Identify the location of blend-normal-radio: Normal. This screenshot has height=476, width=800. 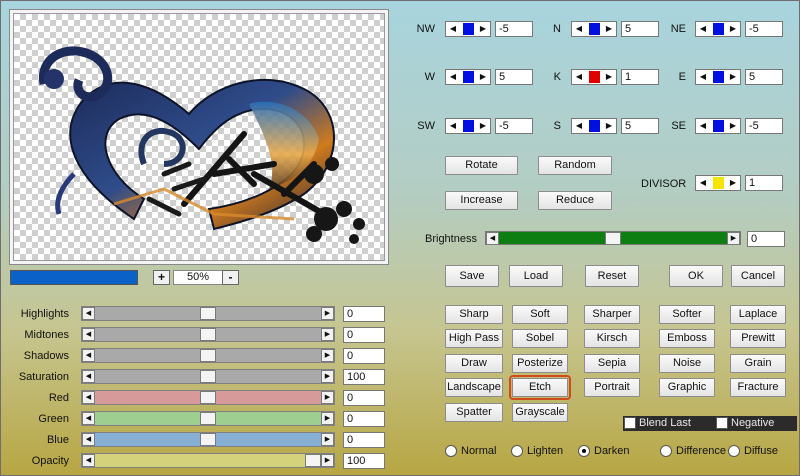
(470, 451).